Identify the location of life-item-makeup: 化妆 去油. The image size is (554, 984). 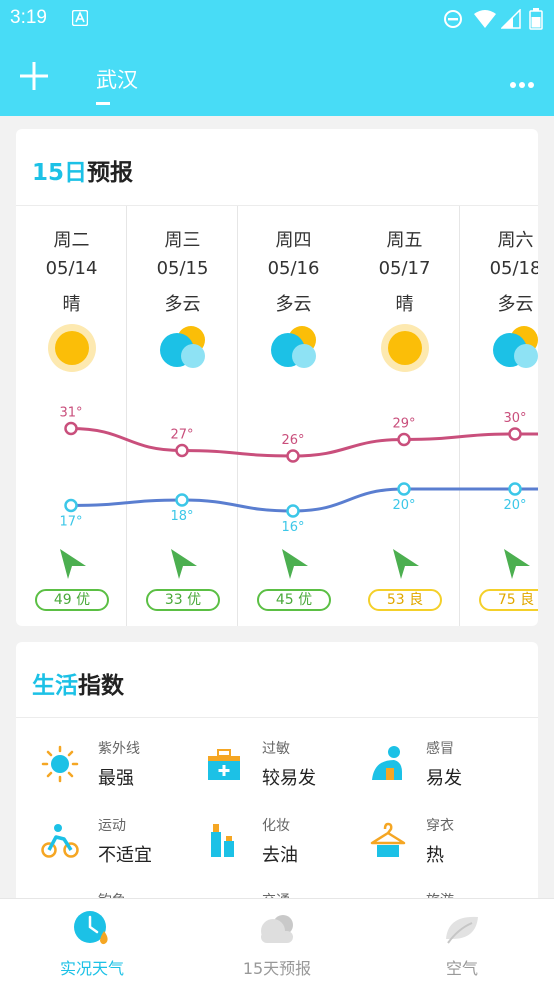
(284, 845).